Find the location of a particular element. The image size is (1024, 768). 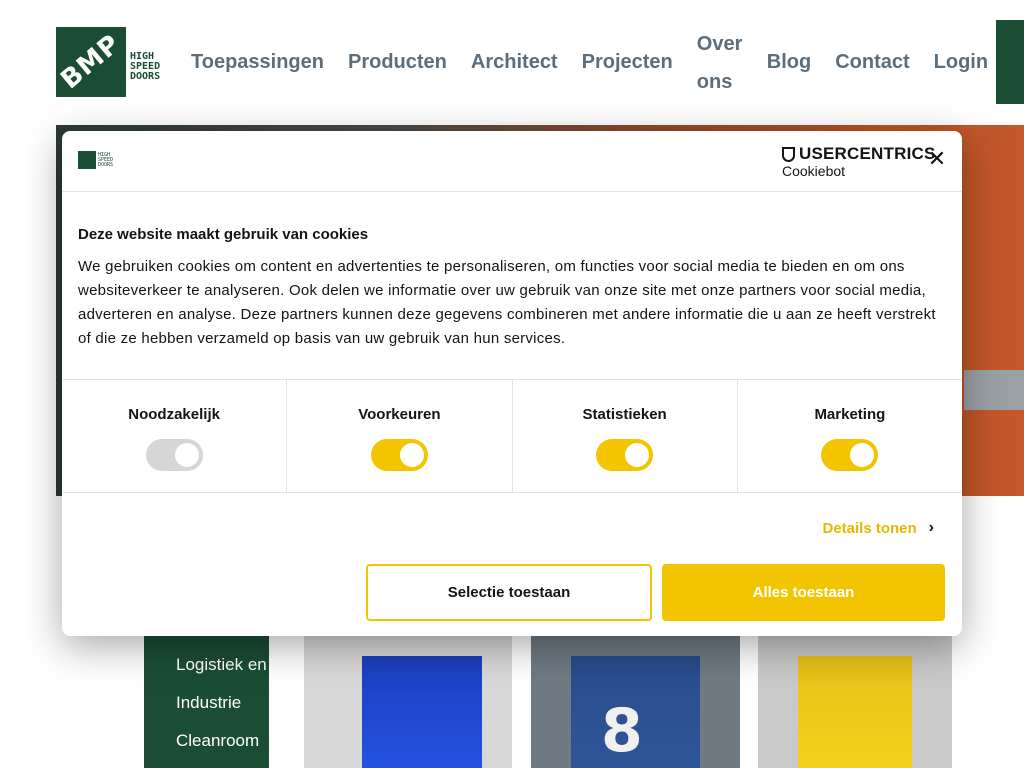

logo-mark: BMP is located at coordinates (91, 62).